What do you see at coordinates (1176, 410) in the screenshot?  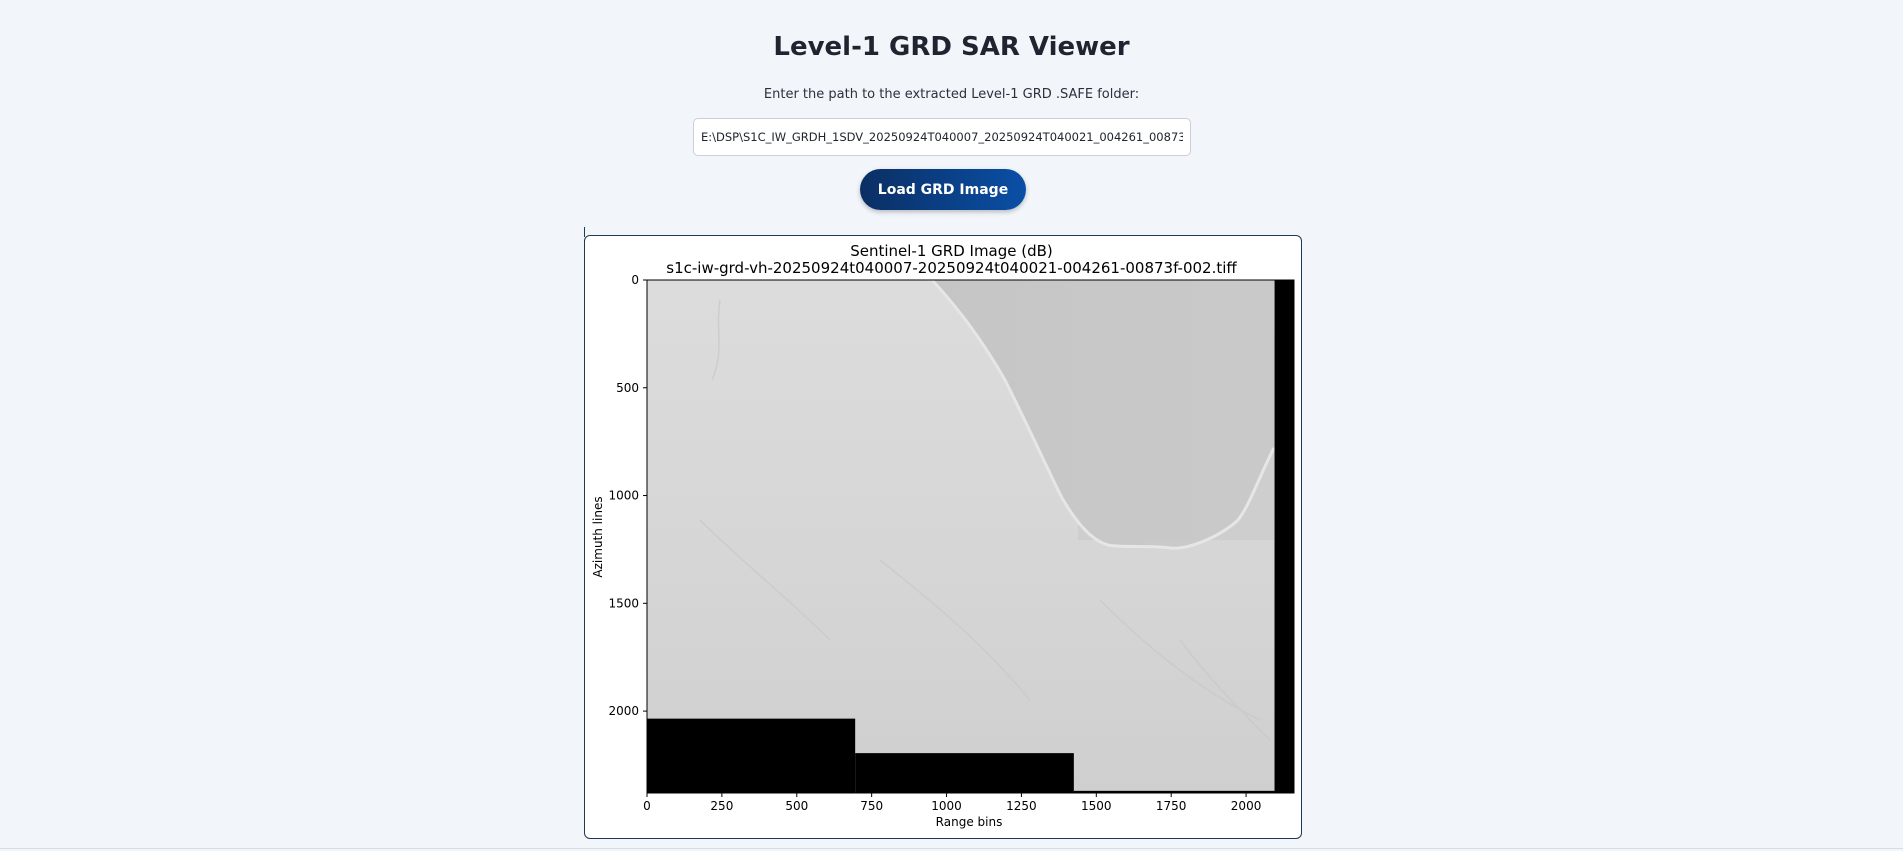 I see `swath-boundary-band` at bounding box center [1176, 410].